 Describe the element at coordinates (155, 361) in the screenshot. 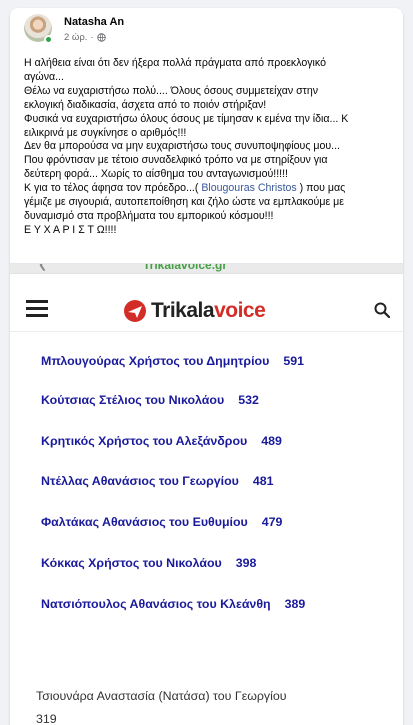

I see `candidate-name: Μπλουγούρας Χρήστος του Δημητρίου` at that location.